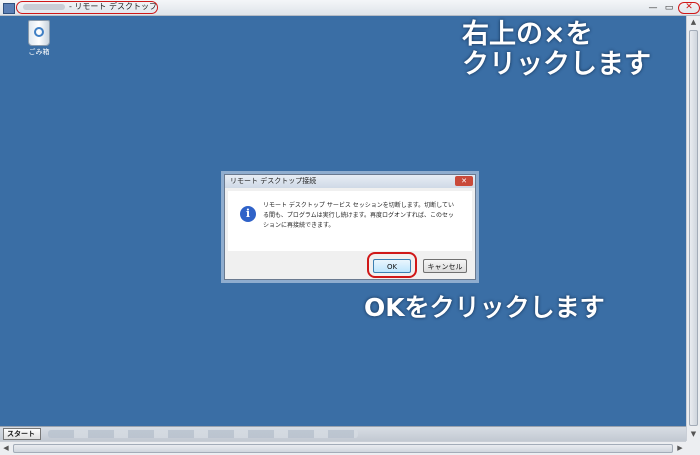 This screenshot has height=455, width=700. I want to click on start-button: スタート, so click(22, 434).